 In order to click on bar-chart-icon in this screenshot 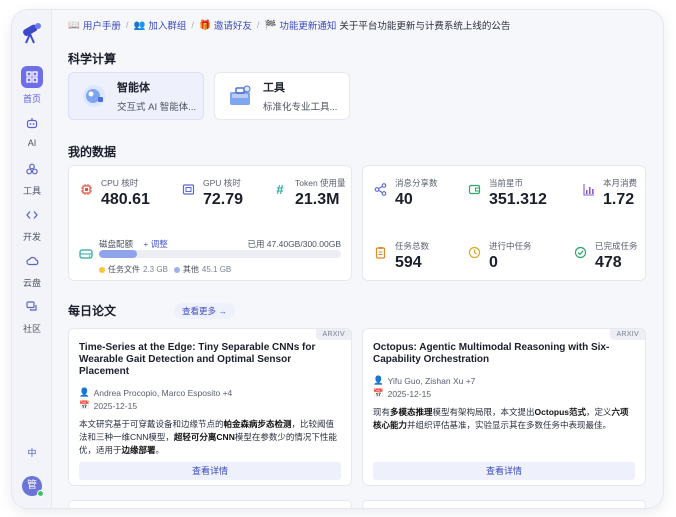, I will do `click(588, 189)`.